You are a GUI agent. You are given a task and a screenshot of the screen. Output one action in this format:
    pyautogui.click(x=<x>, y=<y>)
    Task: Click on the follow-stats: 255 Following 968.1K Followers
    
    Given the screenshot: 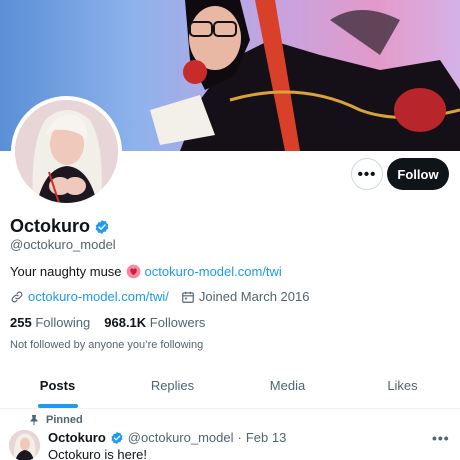 What is the action you would take?
    pyautogui.click(x=107, y=322)
    